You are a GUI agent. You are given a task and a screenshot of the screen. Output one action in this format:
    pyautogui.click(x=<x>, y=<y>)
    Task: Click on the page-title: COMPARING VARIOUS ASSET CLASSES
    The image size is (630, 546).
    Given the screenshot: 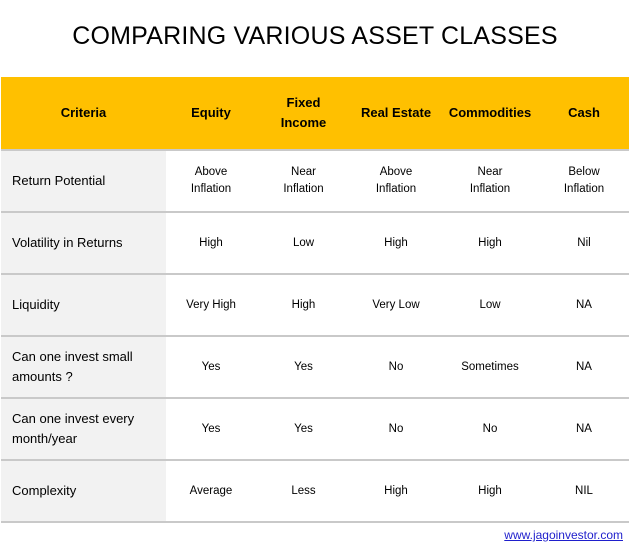 What is the action you would take?
    pyautogui.click(x=315, y=36)
    